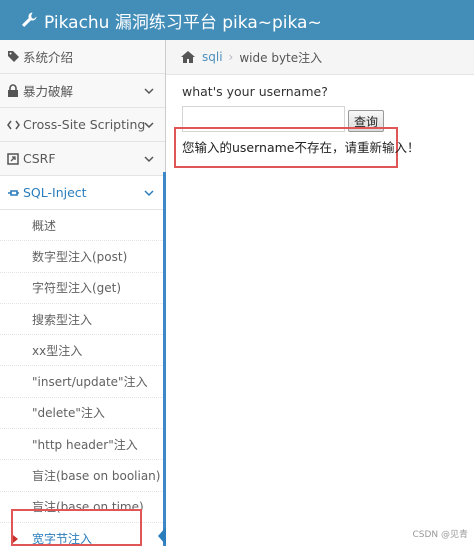 This screenshot has height=546, width=474. Describe the element at coordinates (48, 91) in the screenshot. I see `sidebar-item-label: 暴力破解` at that location.